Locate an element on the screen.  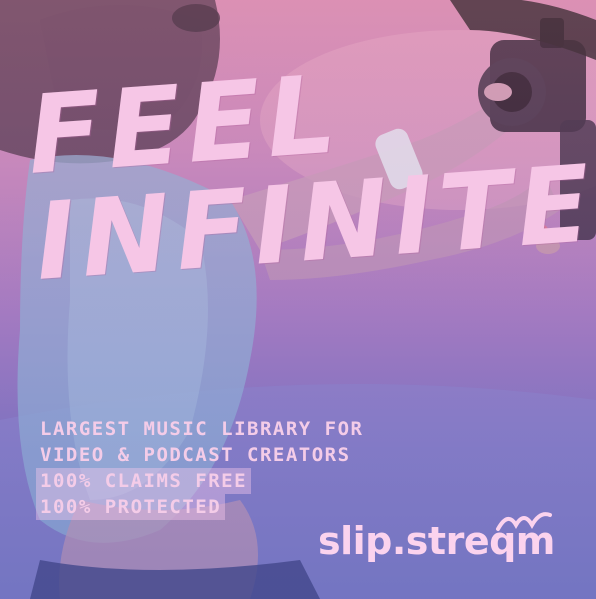
logo-swoosh-icon is located at coordinates (524, 521).